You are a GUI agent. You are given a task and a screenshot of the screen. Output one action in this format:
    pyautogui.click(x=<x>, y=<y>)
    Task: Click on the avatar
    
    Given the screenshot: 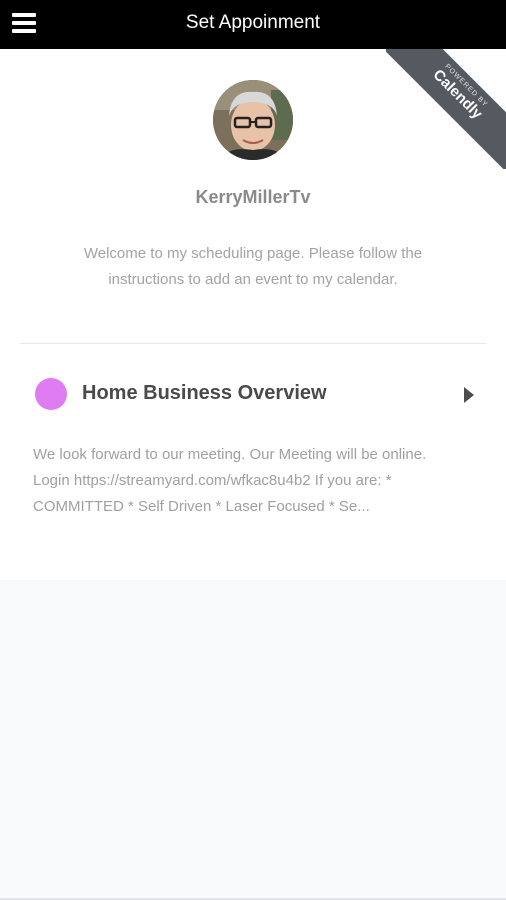 What is the action you would take?
    pyautogui.click(x=253, y=120)
    